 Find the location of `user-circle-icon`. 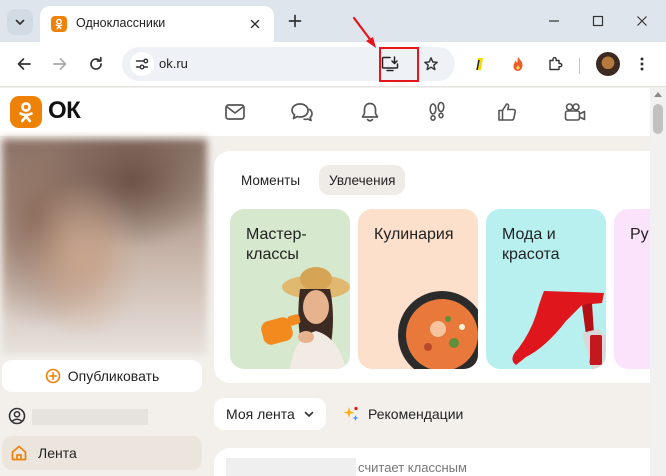

user-circle-icon is located at coordinates (17, 416).